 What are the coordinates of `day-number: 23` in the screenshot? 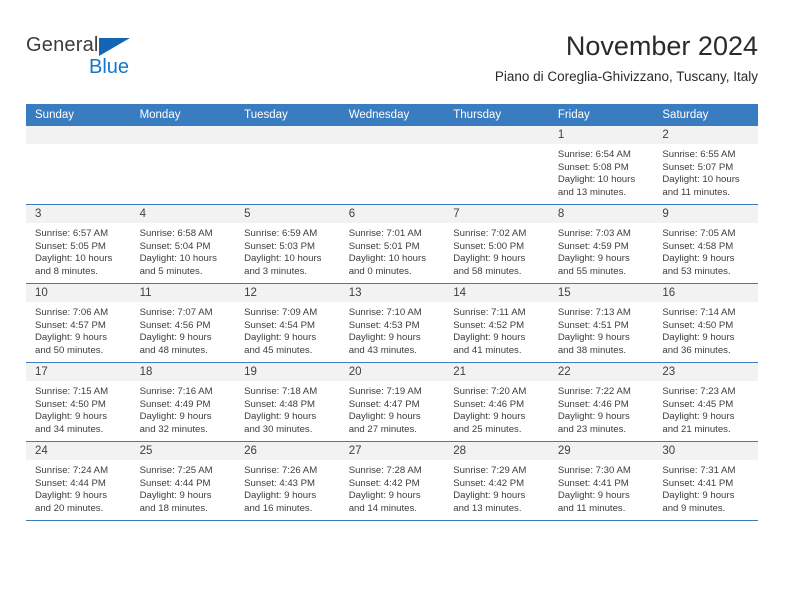 It's located at (705, 372).